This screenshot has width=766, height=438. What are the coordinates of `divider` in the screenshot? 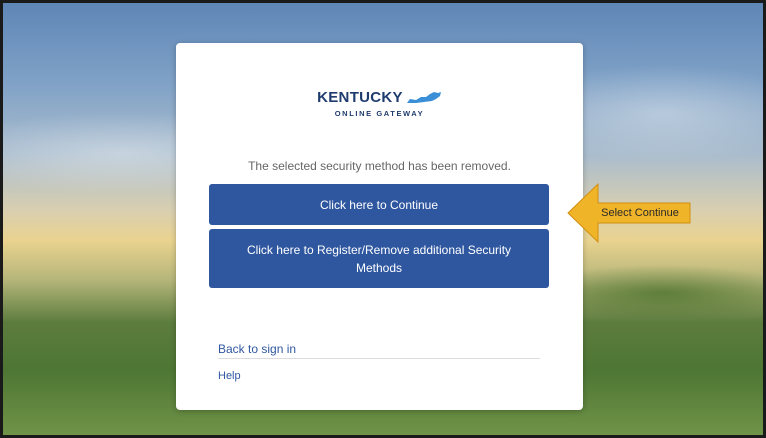 It's located at (379, 358).